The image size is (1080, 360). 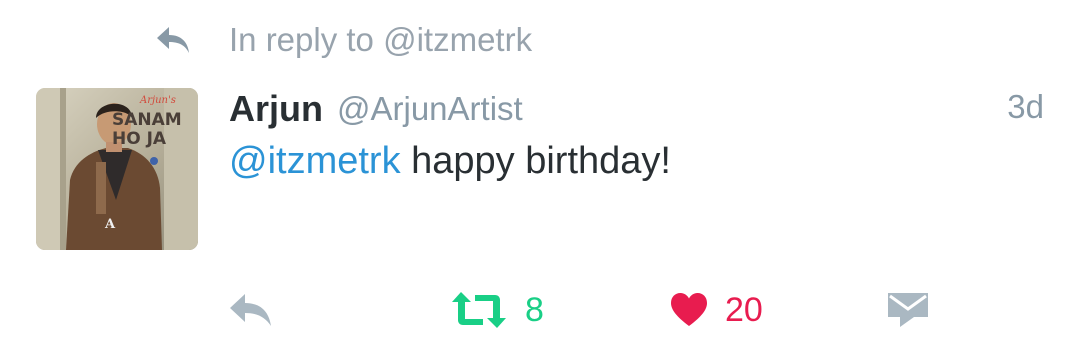 I want to click on mention-link: @itzmetrk, so click(x=315, y=161).